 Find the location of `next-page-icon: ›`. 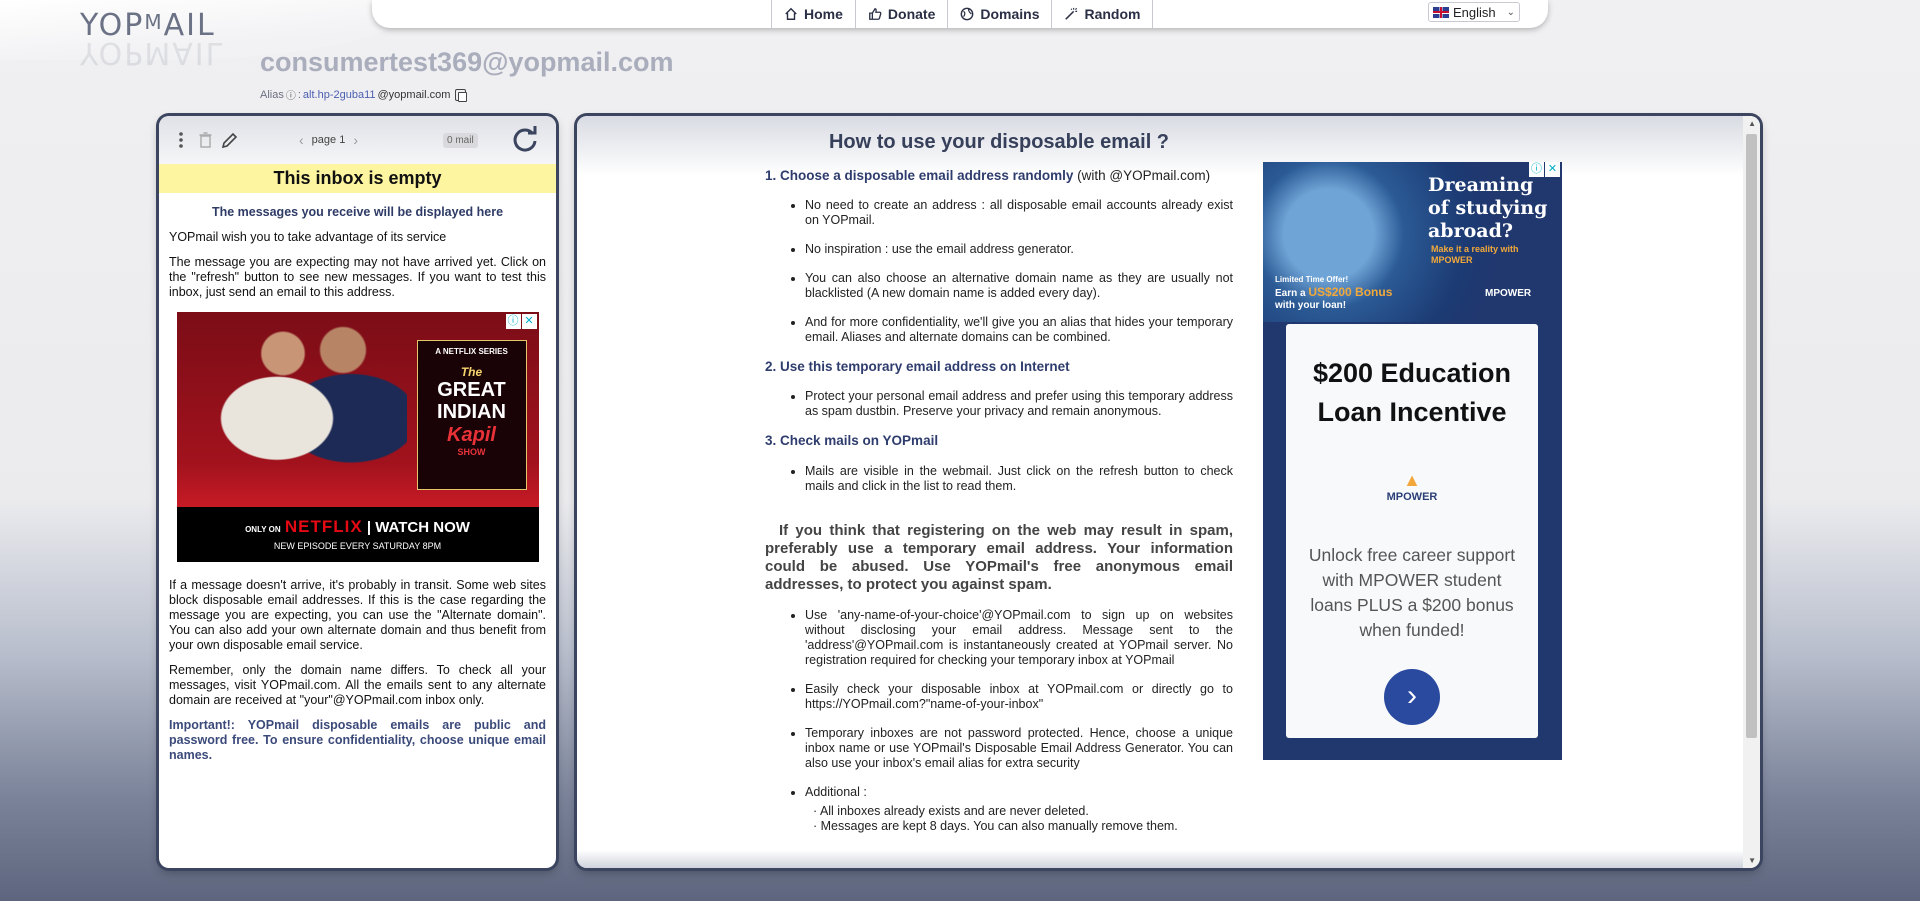

next-page-icon: › is located at coordinates (355, 140).